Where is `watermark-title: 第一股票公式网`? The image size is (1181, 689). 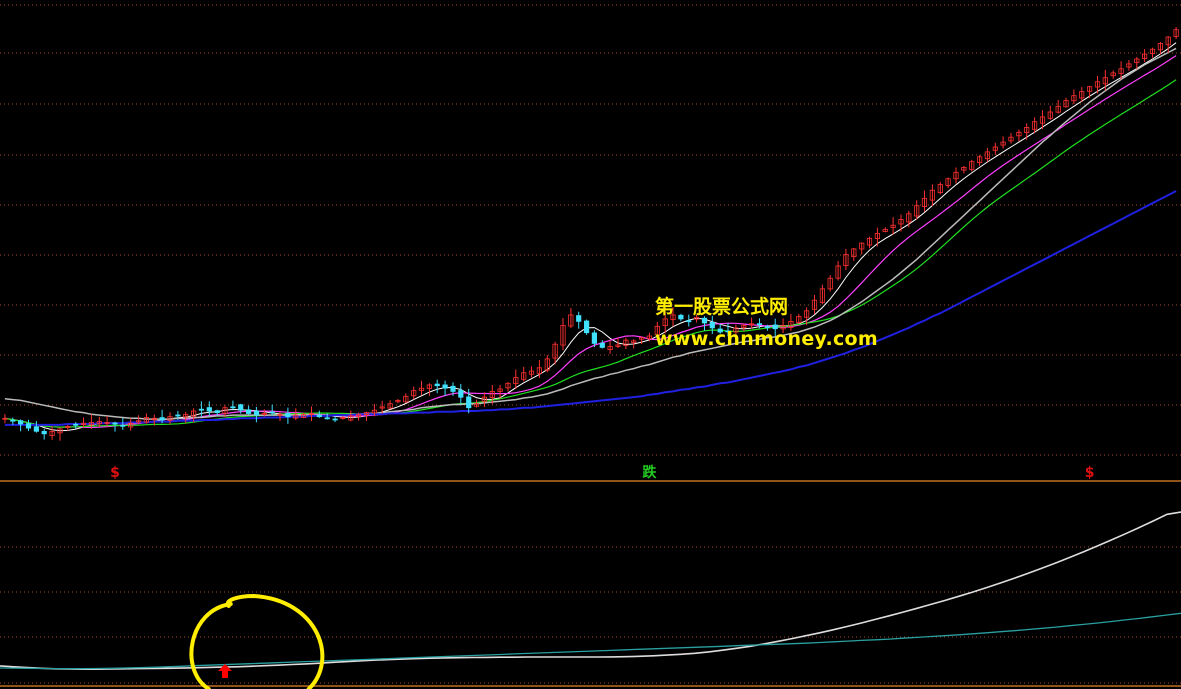
watermark-title: 第一股票公式网 is located at coordinates (722, 307).